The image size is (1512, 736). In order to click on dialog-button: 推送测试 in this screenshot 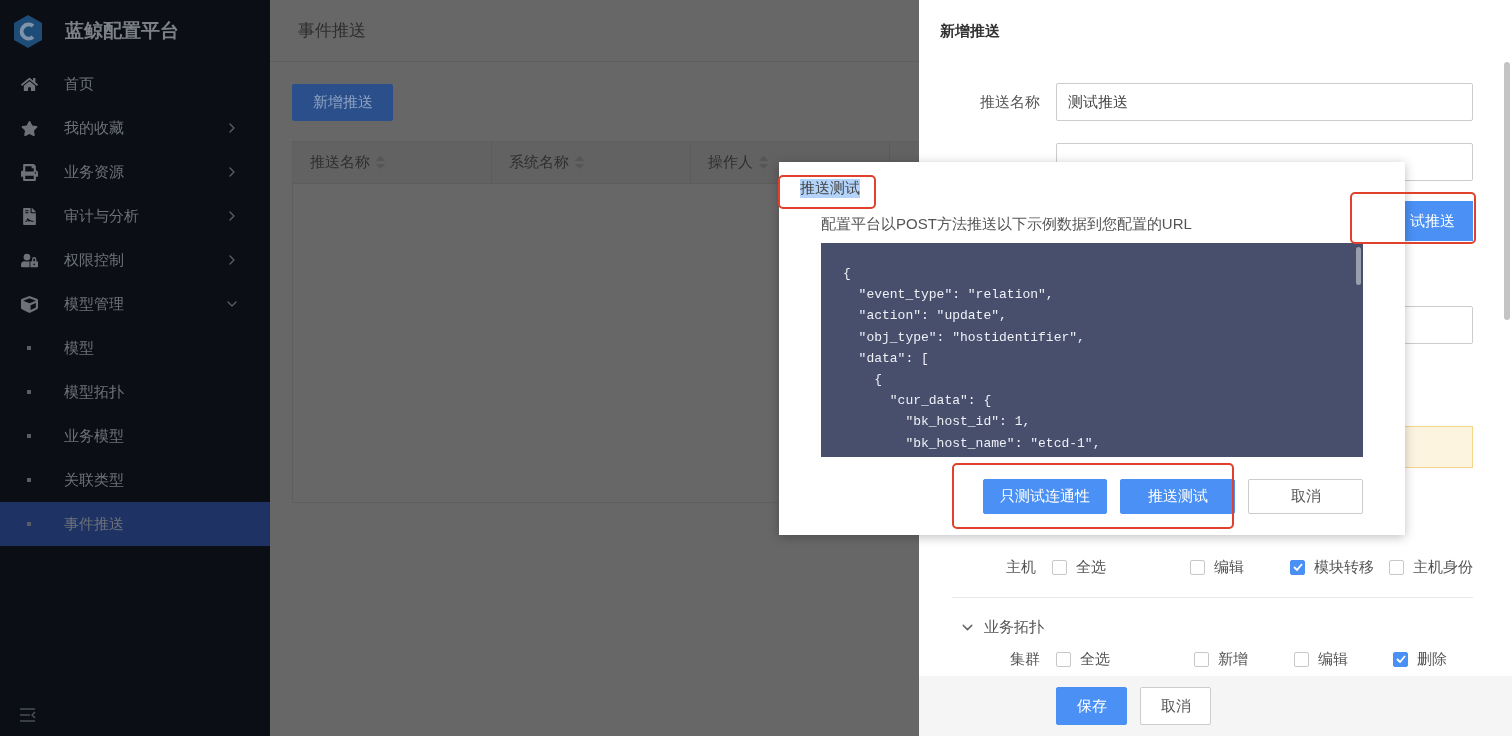, I will do `click(1177, 496)`.